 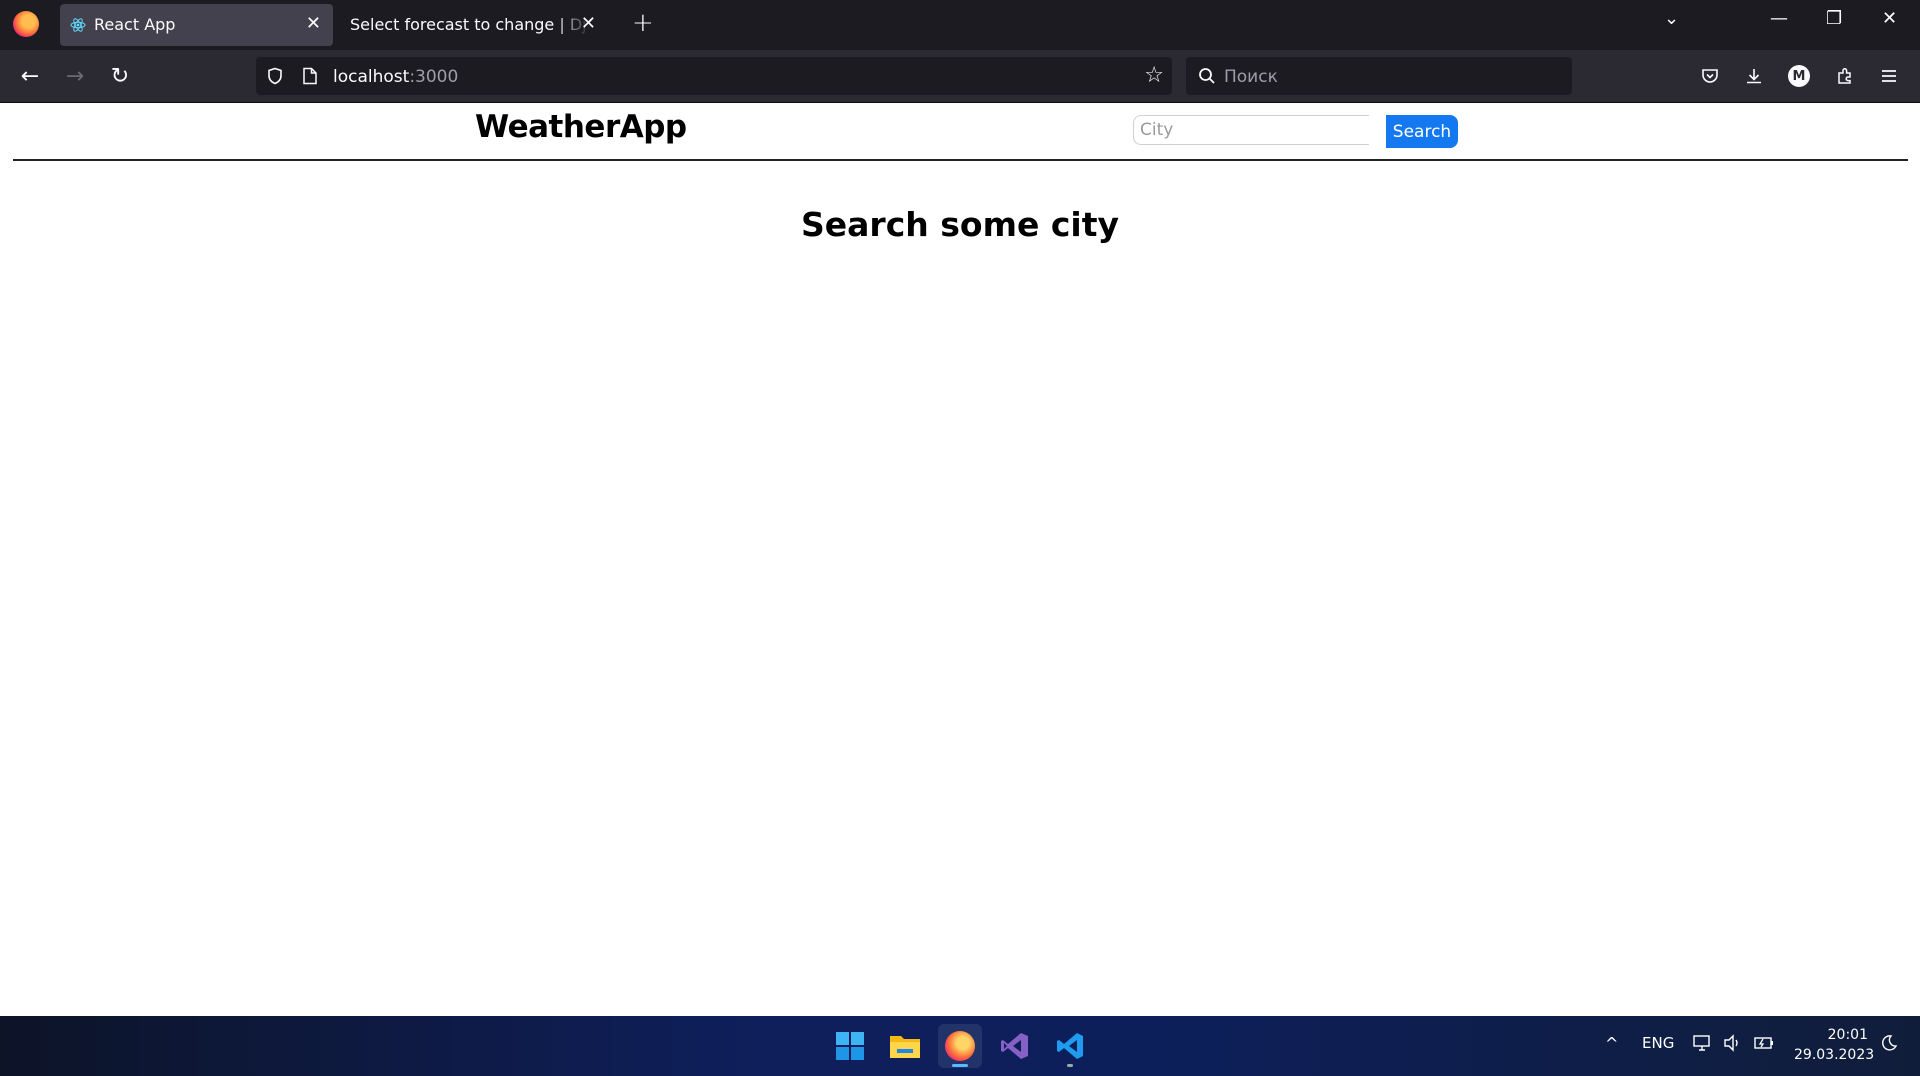 I want to click on firefox-taskbar-icon, so click(x=960, y=1046).